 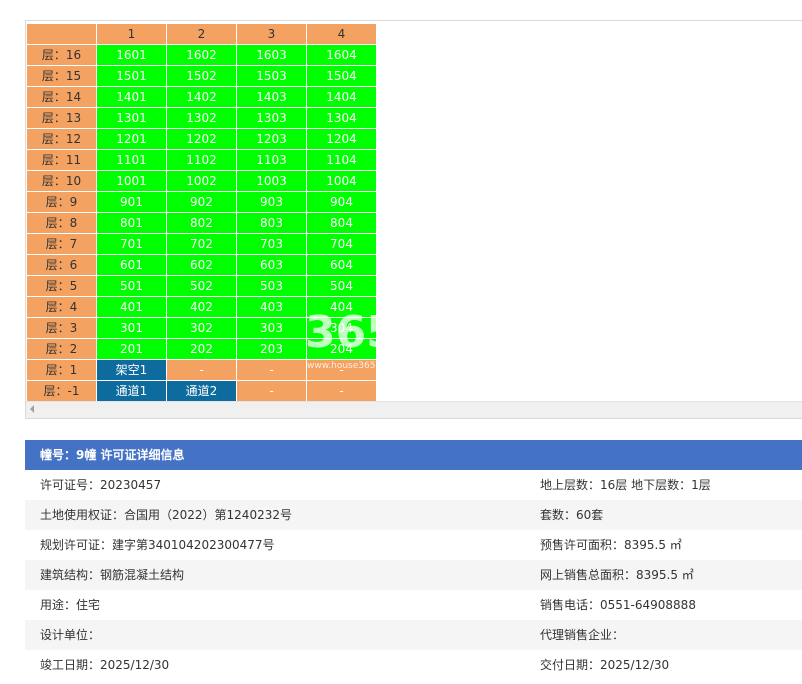 I want to click on unit-cell: 1403, so click(x=271, y=97).